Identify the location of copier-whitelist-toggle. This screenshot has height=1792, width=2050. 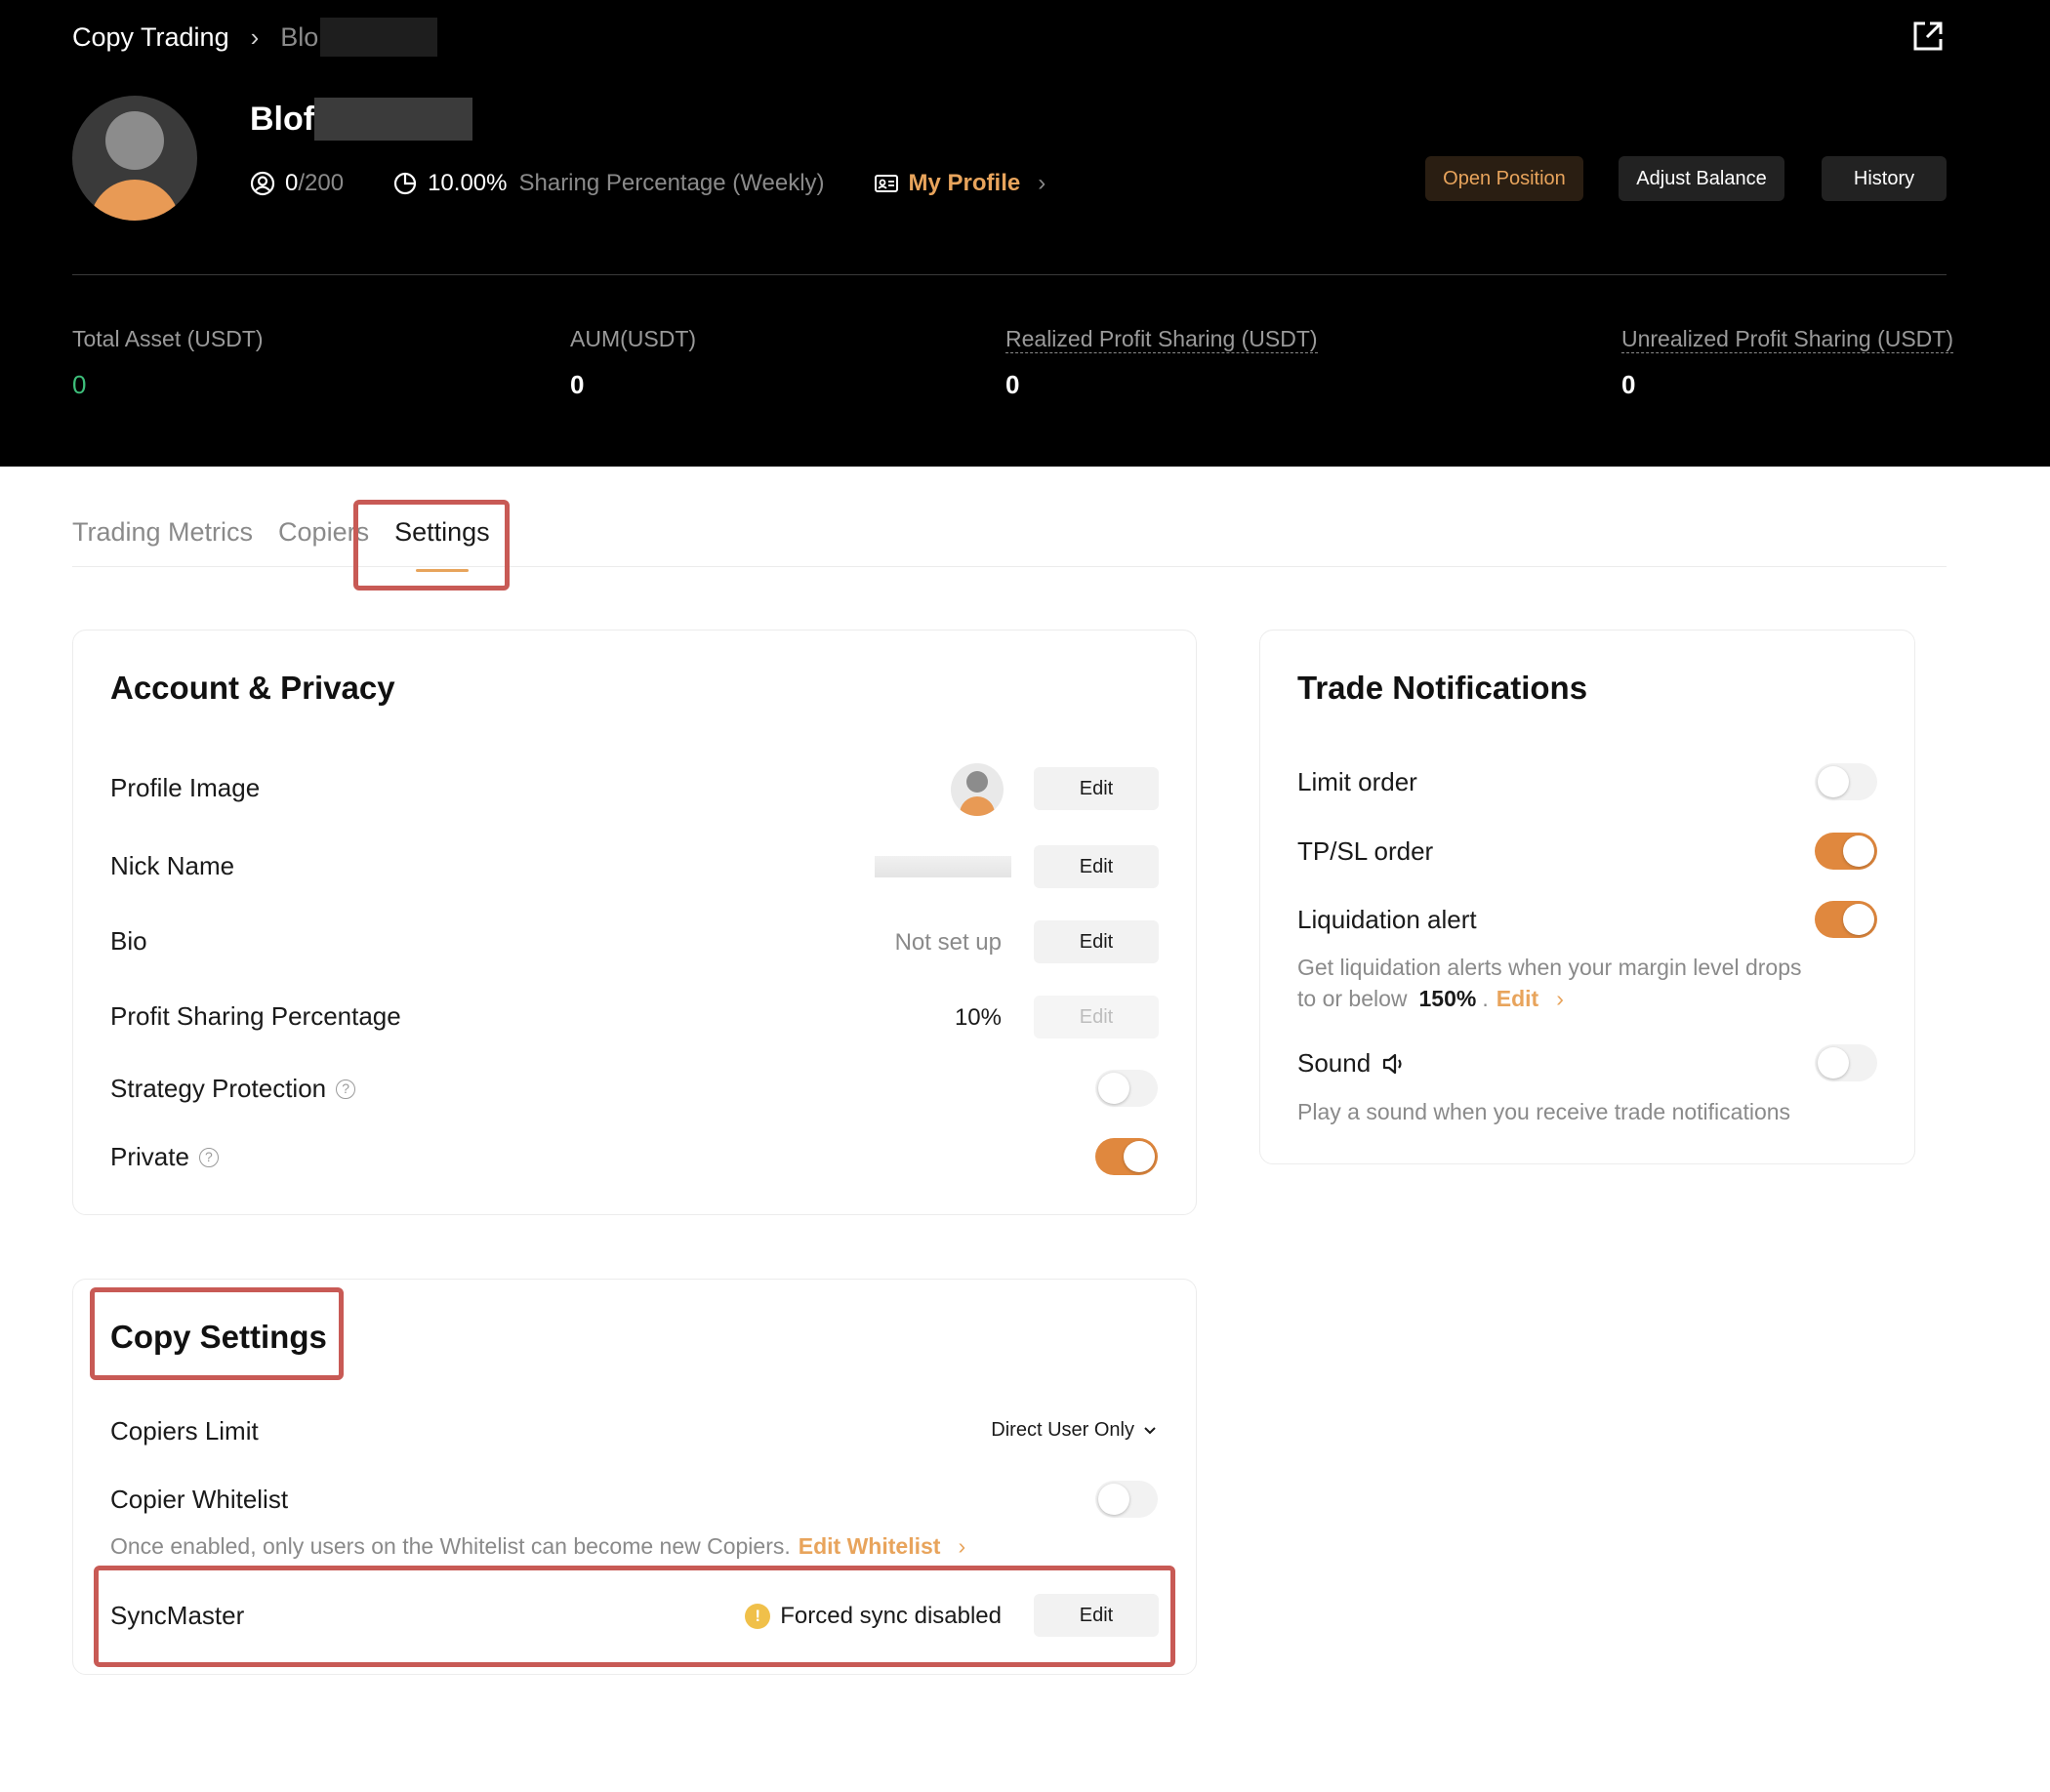
(1126, 1499).